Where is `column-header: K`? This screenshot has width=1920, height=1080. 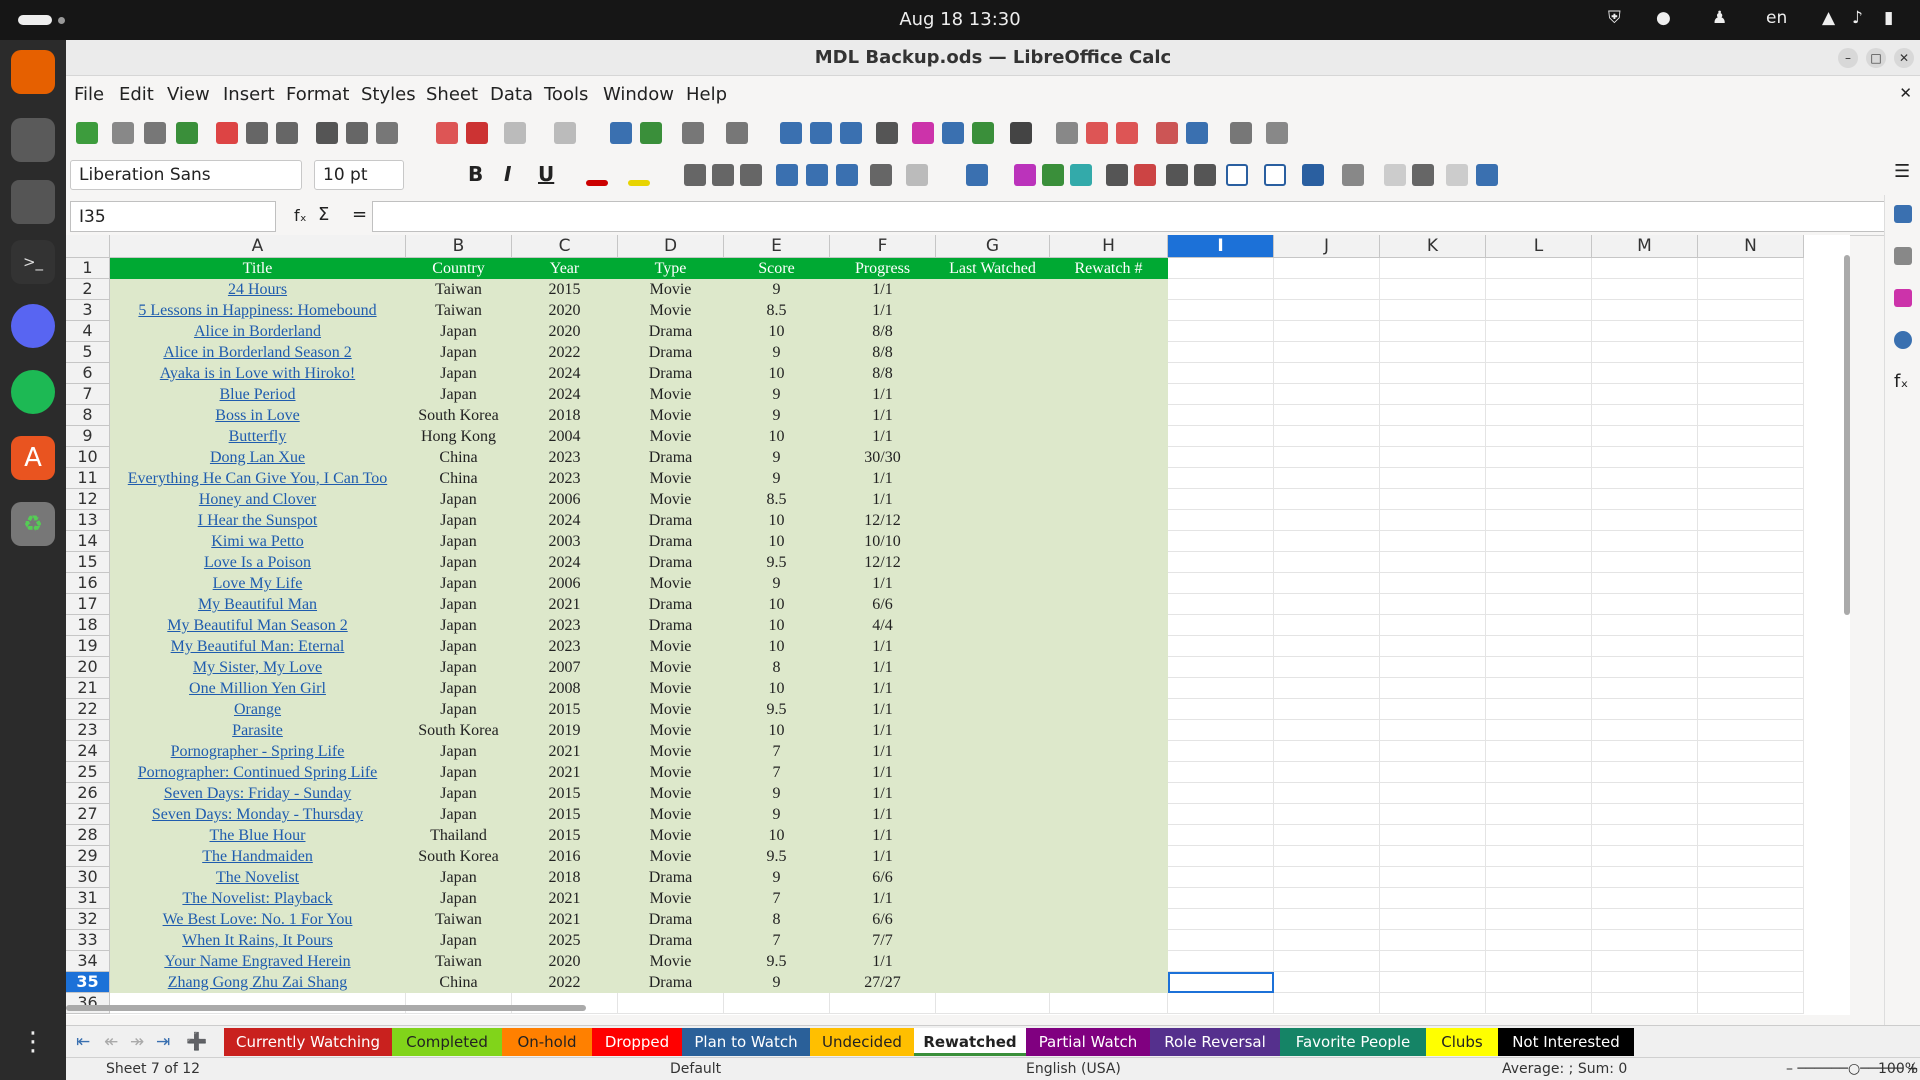
column-header: K is located at coordinates (1433, 246).